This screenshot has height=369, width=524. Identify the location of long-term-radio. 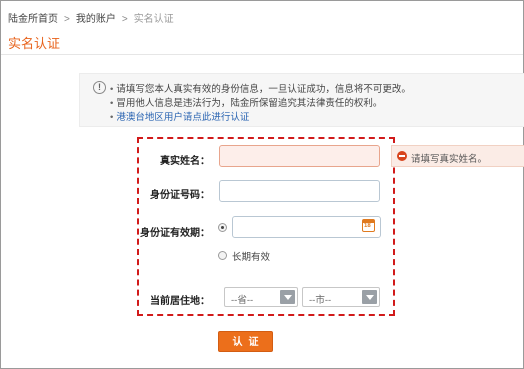
(222, 255).